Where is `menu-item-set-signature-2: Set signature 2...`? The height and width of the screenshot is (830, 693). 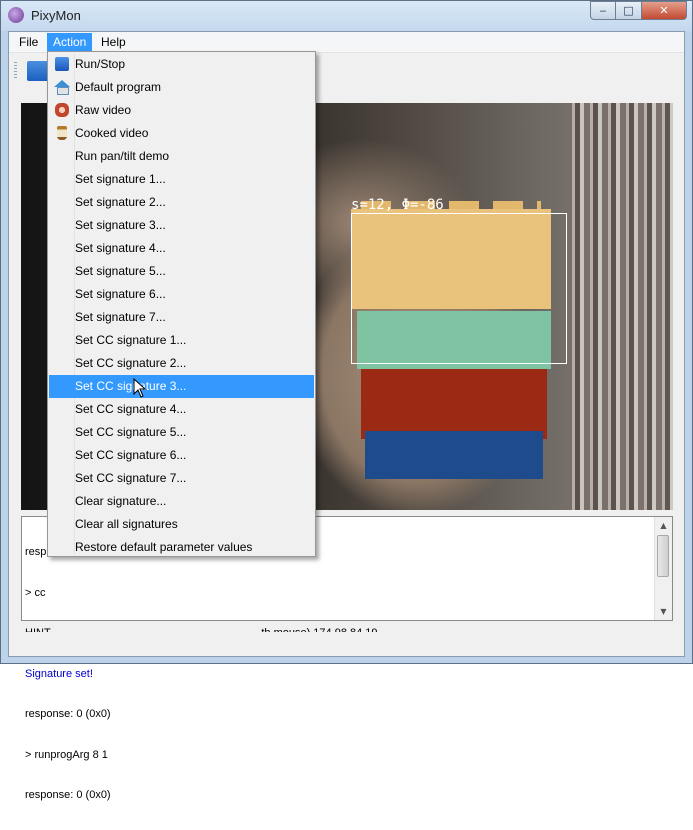
menu-item-set-signature-2: Set signature 2... is located at coordinates (181, 202).